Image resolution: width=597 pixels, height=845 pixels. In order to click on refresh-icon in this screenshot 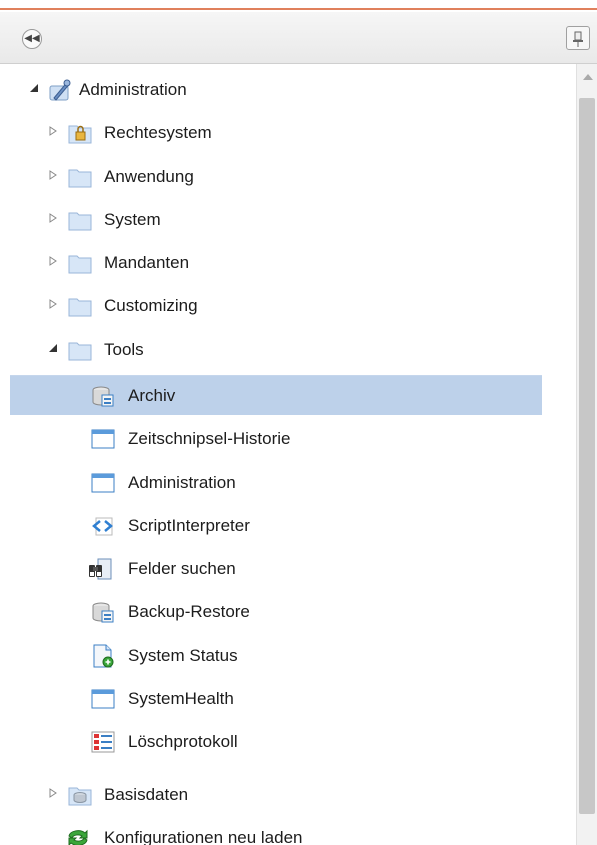, I will do `click(78, 837)`.